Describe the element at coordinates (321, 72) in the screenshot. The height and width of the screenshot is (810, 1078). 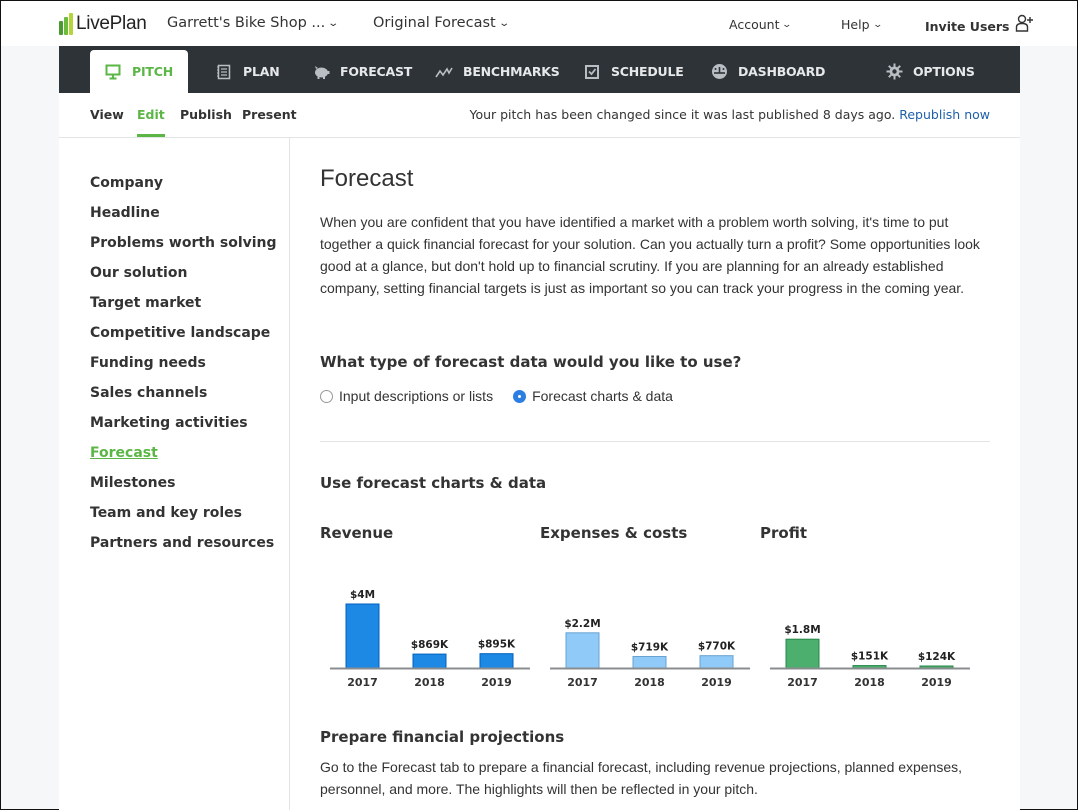
I see `piggy-bank-icon` at that location.